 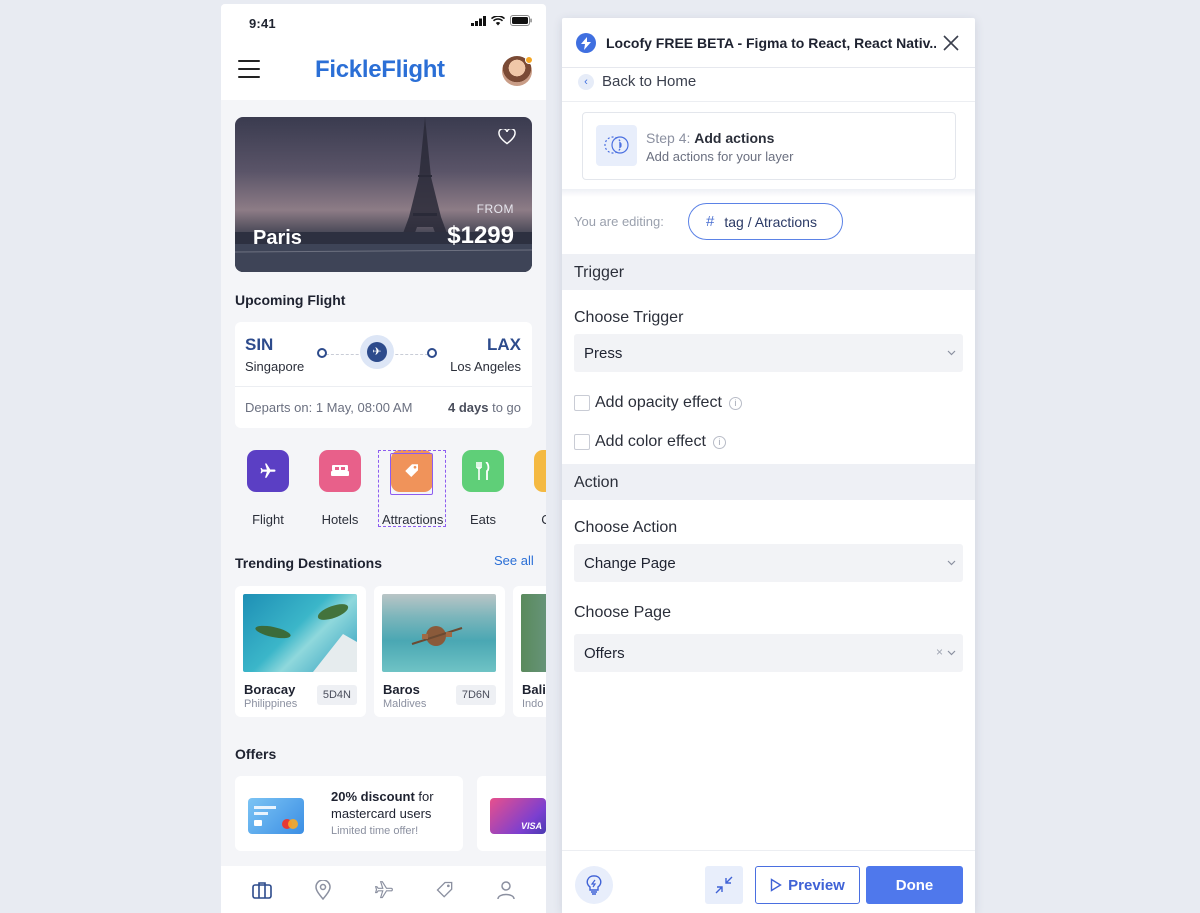 I want to click on nav-profile-icon, so click(x=506, y=890).